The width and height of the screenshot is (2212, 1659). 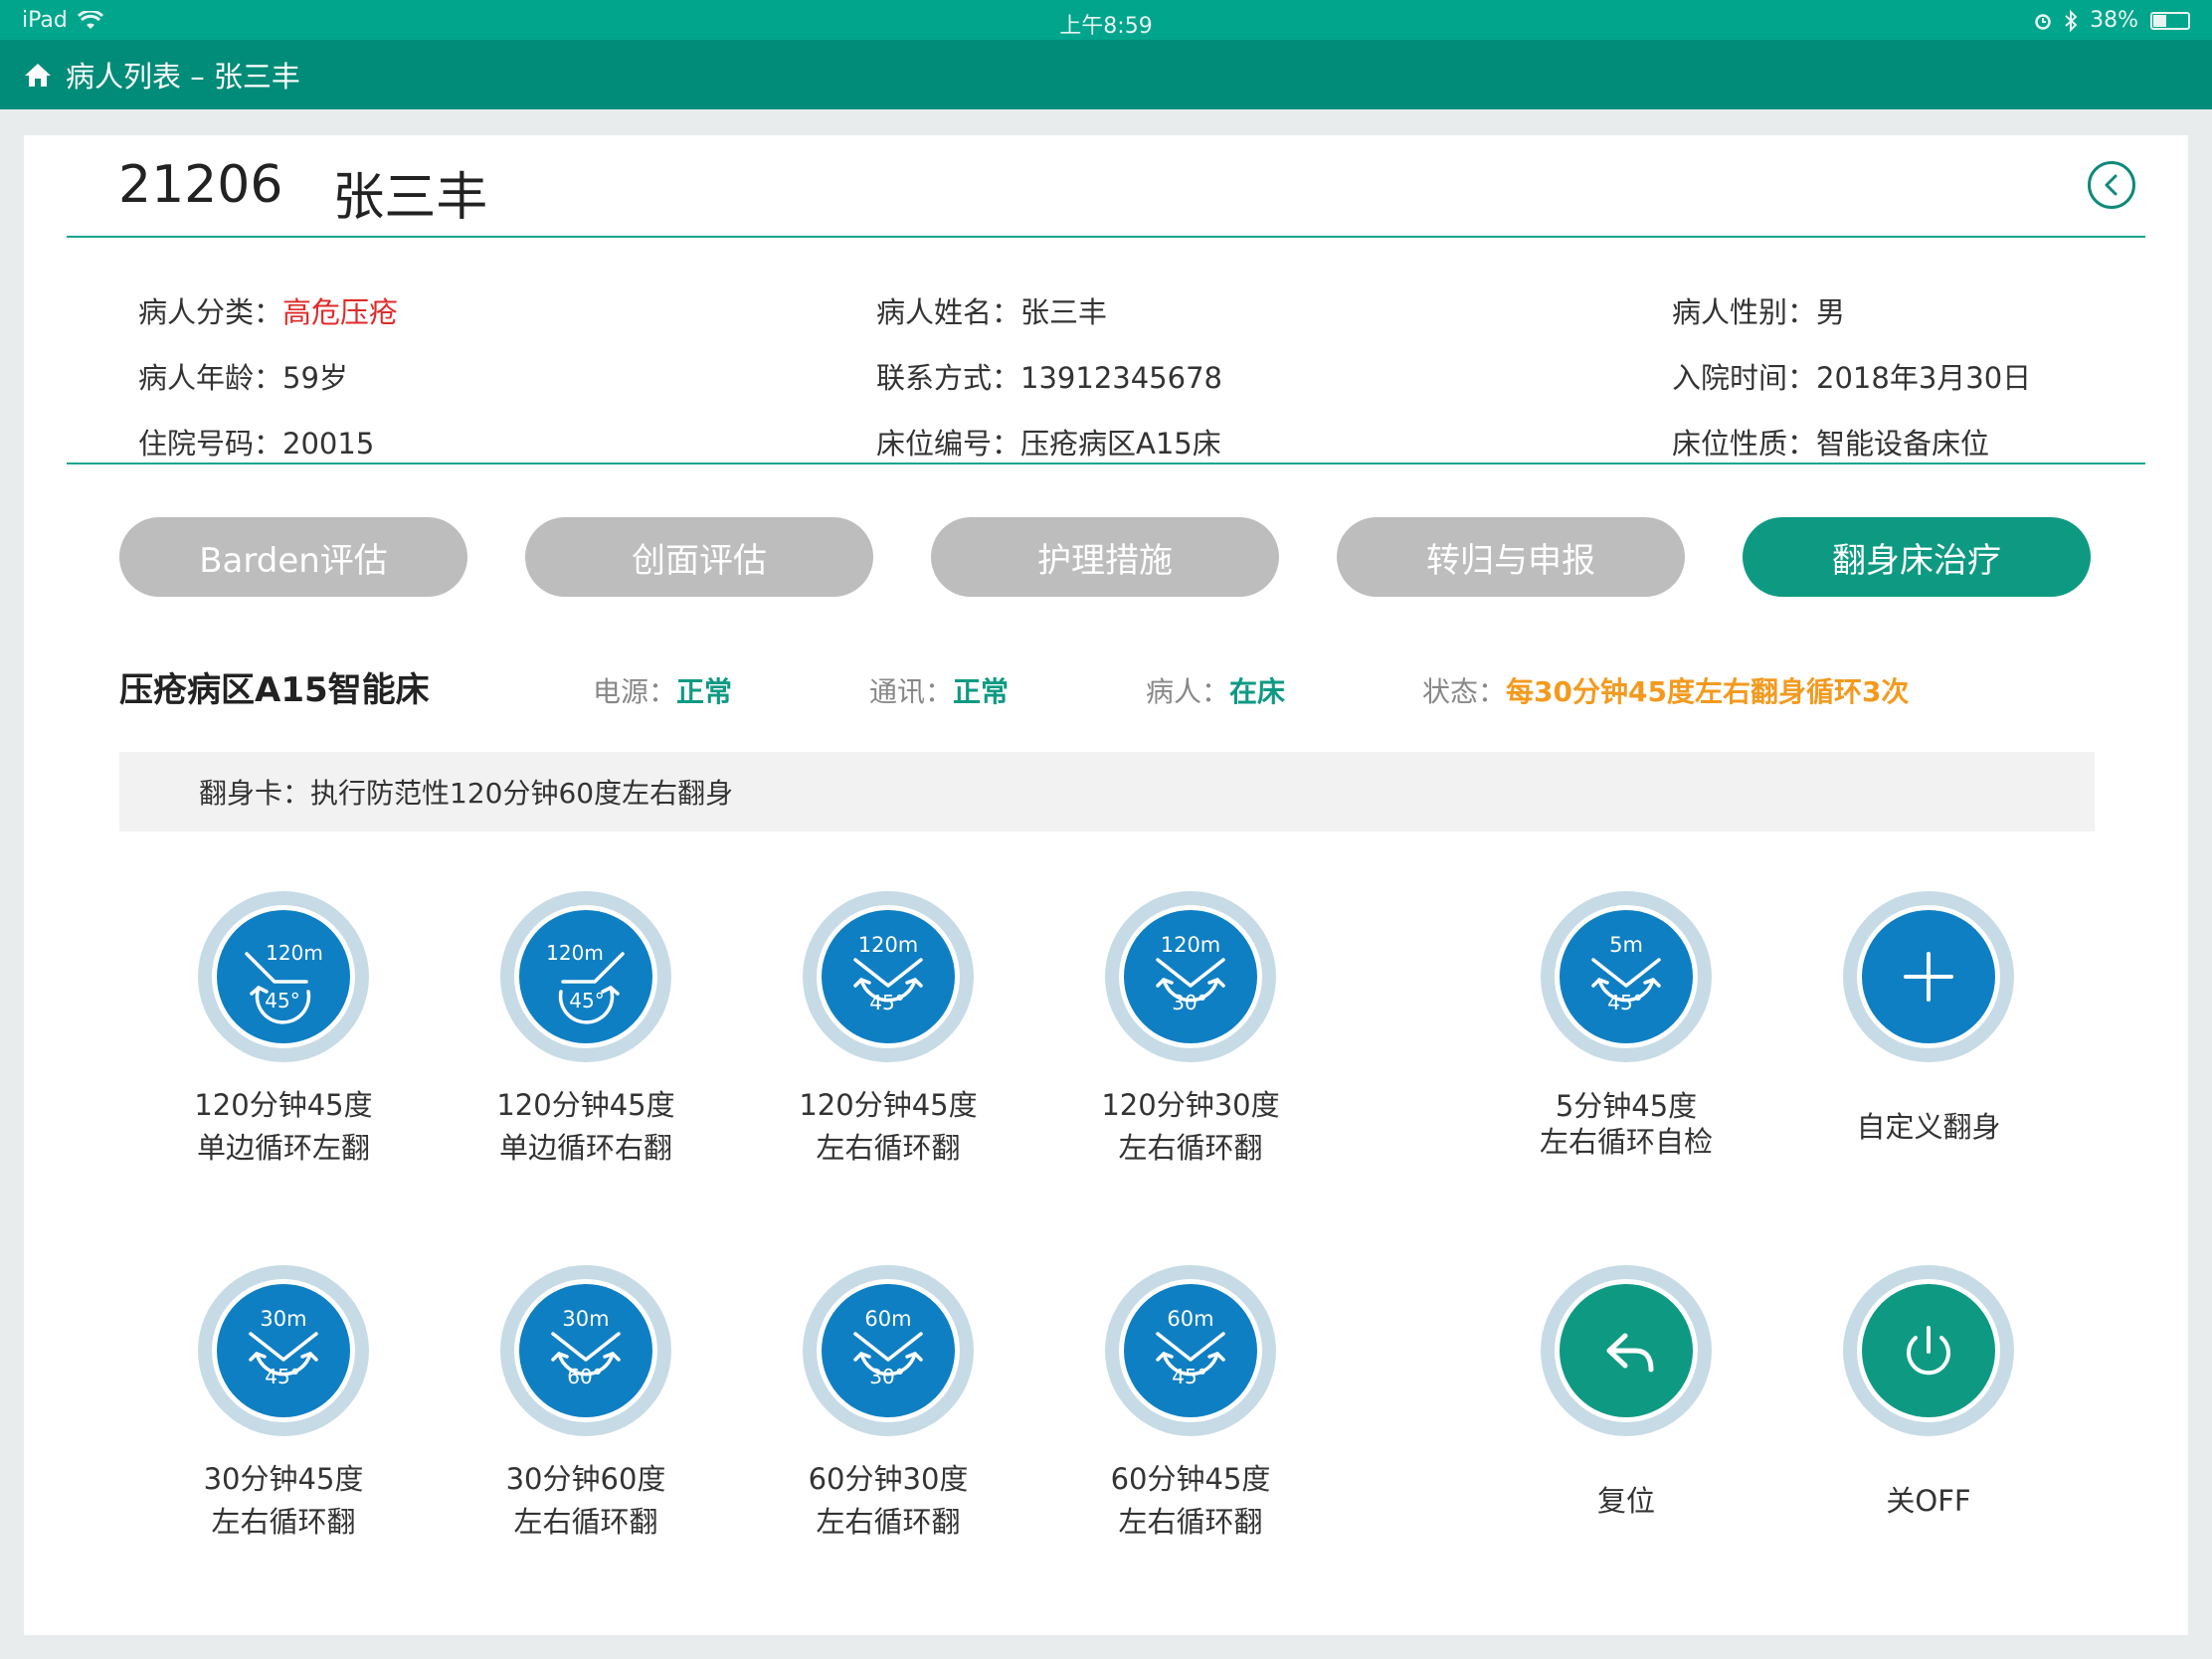 I want to click on home-icon, so click(x=38, y=75).